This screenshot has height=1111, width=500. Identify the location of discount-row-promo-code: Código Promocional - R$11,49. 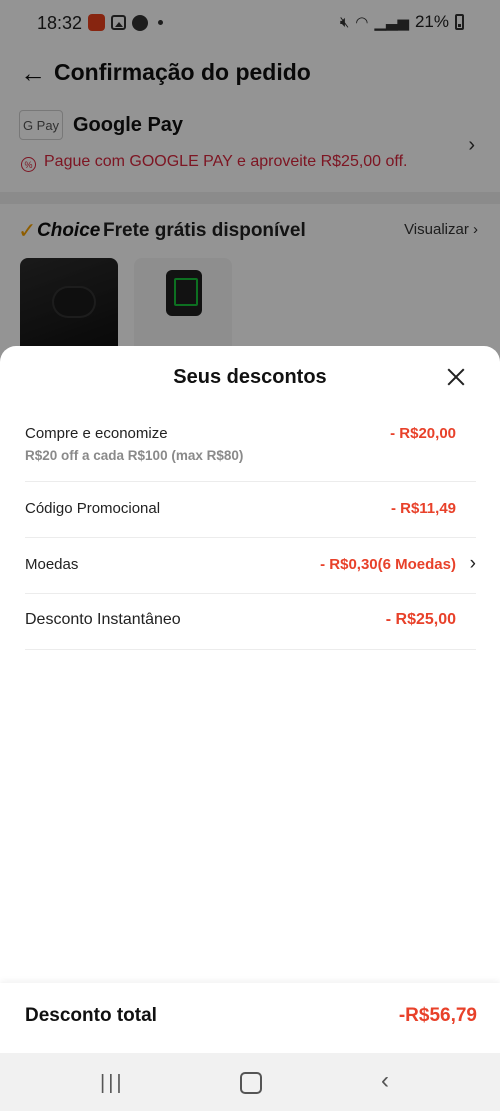
(250, 509).